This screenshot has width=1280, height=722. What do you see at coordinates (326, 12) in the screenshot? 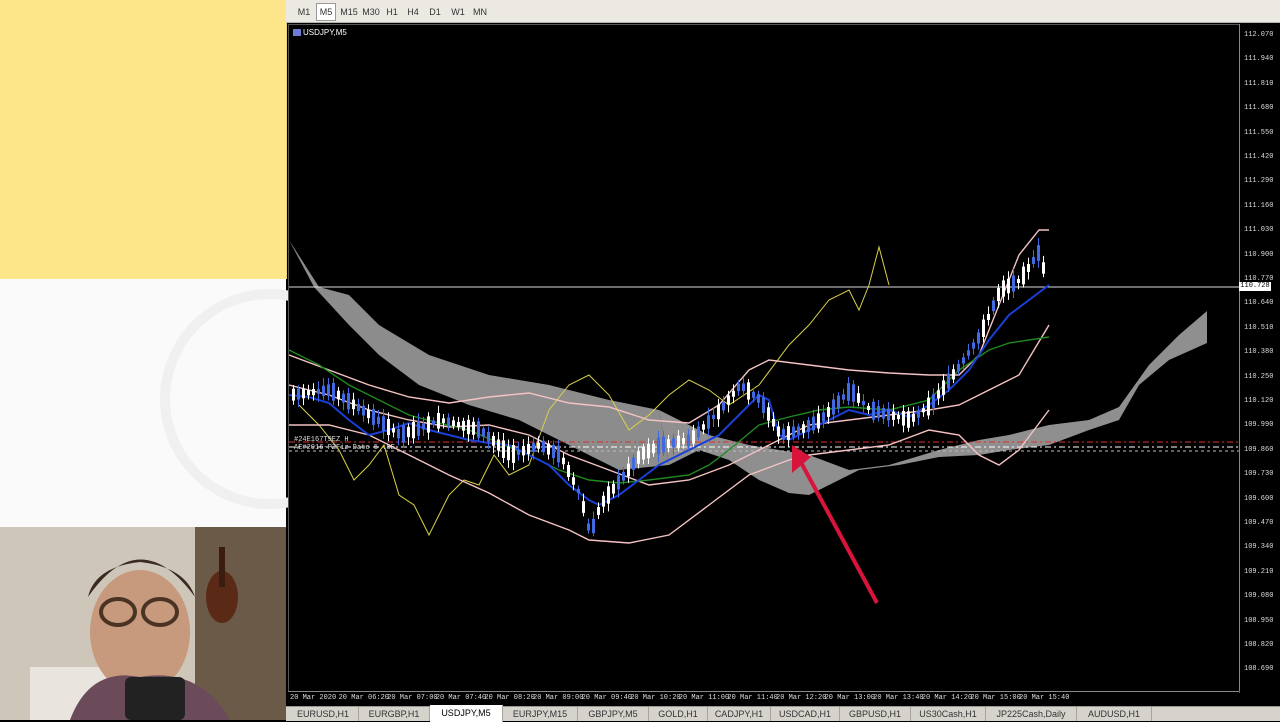
I see `timeframe-m5-button: M5` at bounding box center [326, 12].